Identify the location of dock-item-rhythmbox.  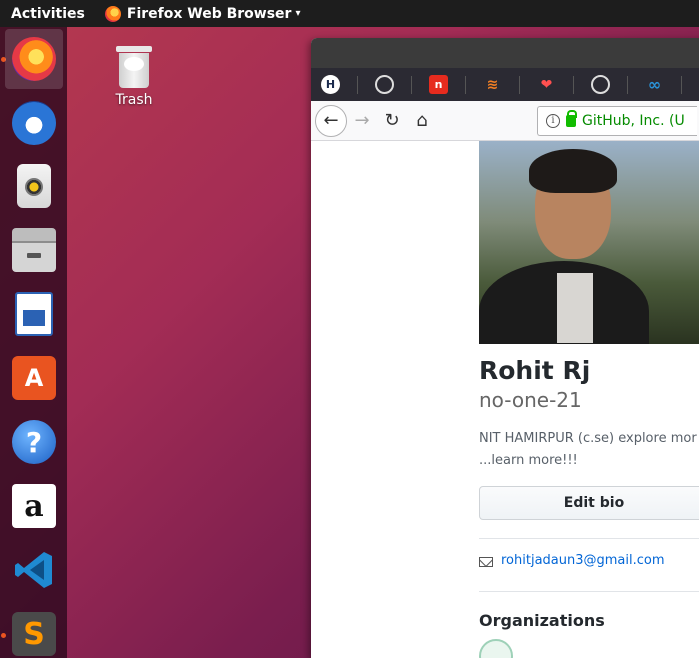
(34, 186).